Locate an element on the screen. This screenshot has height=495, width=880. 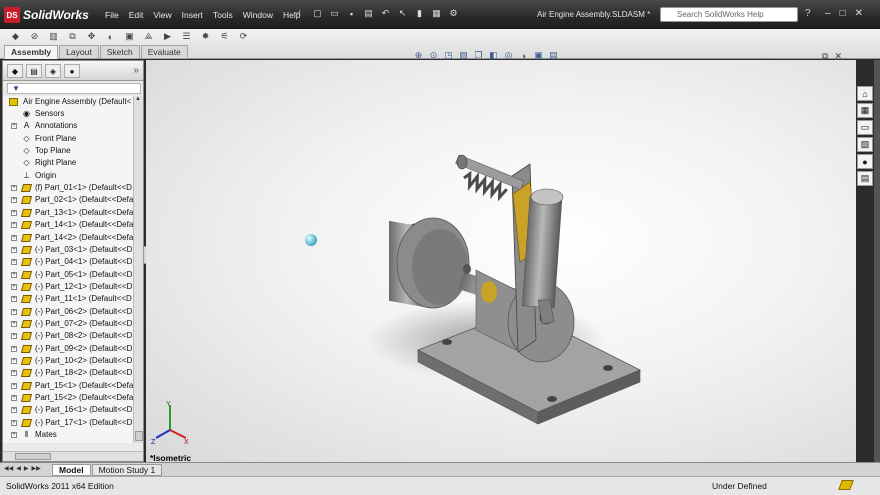
menu-window: Window is located at coordinates (258, 15).